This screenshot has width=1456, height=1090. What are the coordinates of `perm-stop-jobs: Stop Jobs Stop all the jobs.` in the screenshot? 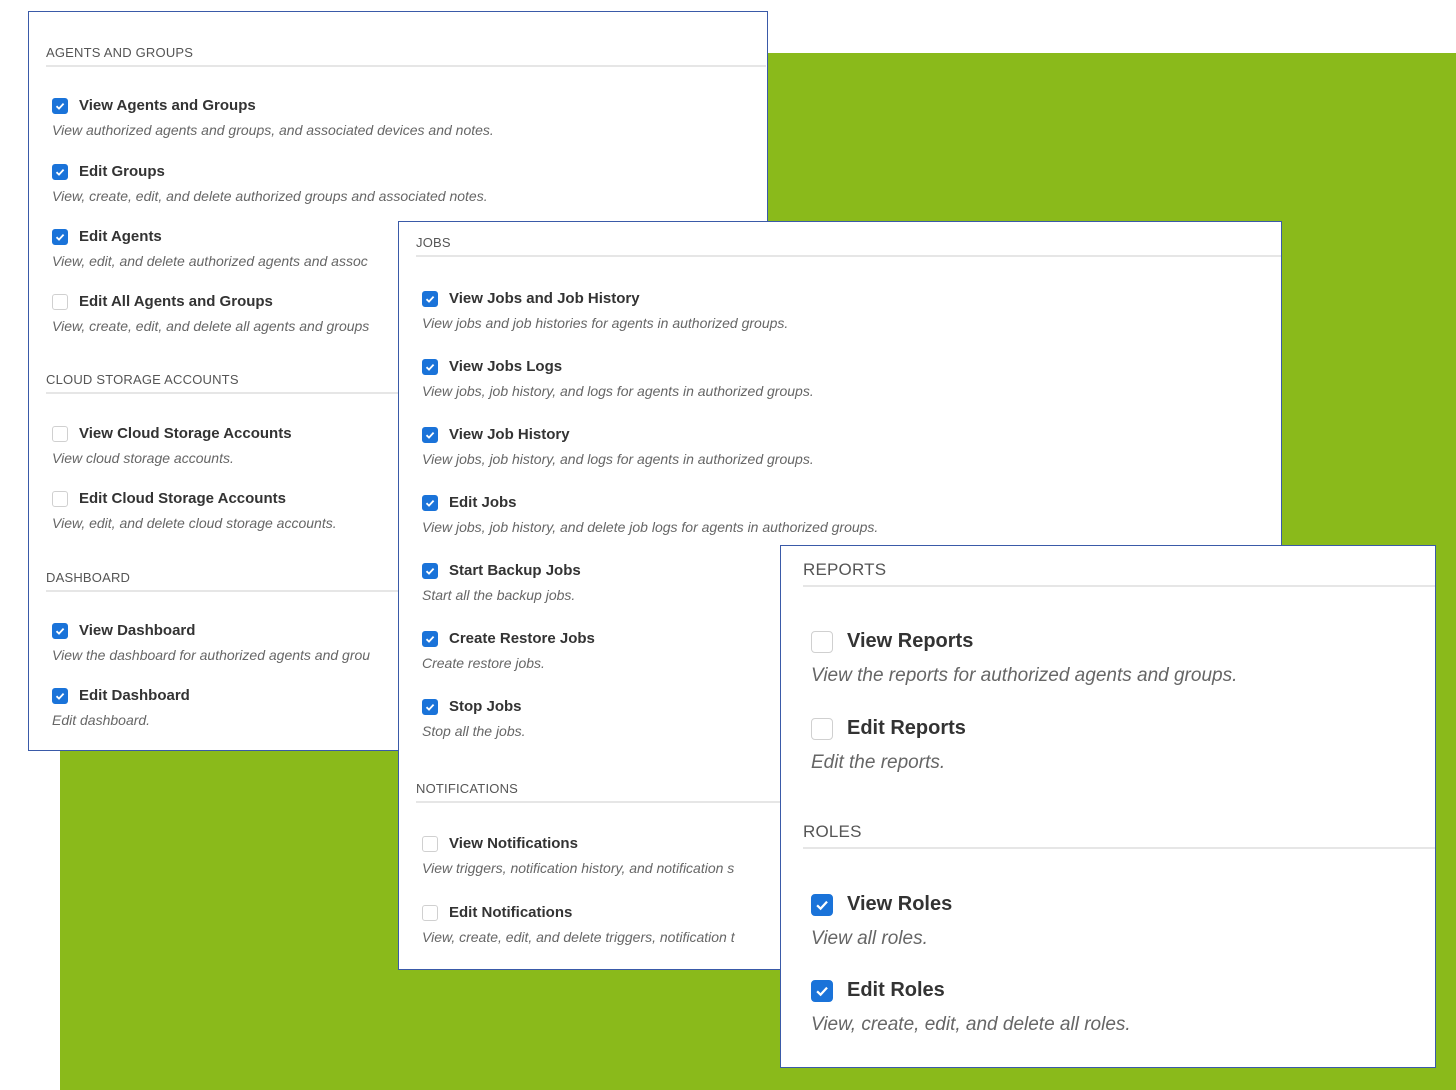 It's located at (474, 718).